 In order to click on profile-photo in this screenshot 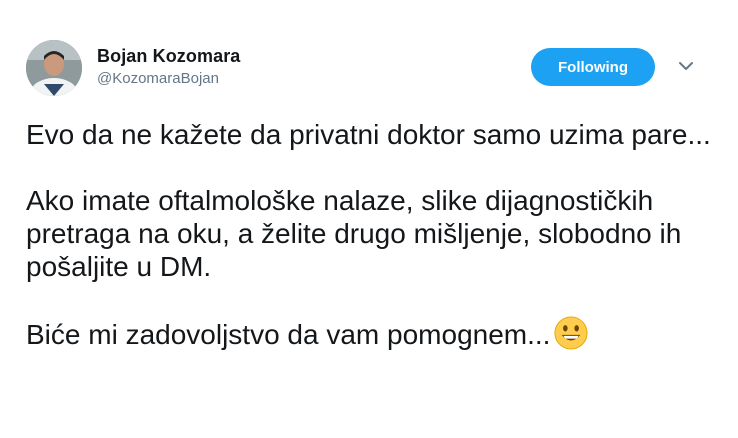, I will do `click(54, 68)`.